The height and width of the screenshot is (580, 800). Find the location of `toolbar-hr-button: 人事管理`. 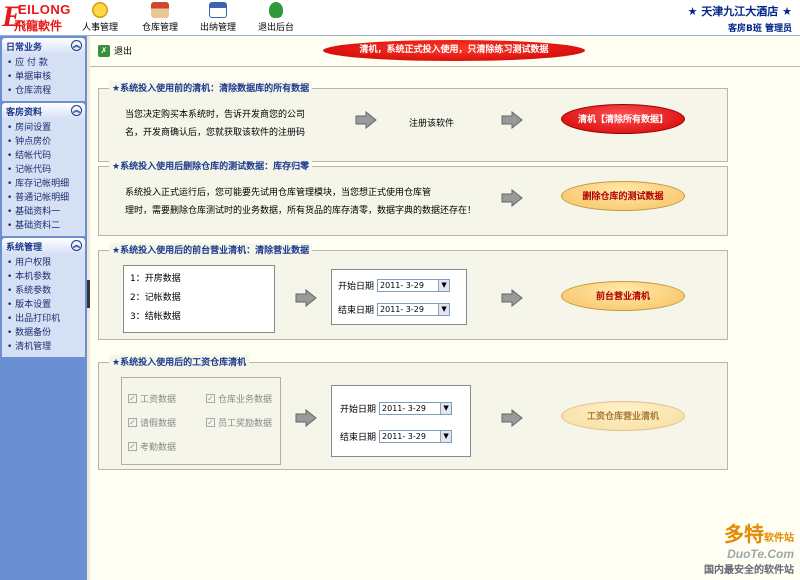

toolbar-hr-button: 人事管理 is located at coordinates (100, 17).